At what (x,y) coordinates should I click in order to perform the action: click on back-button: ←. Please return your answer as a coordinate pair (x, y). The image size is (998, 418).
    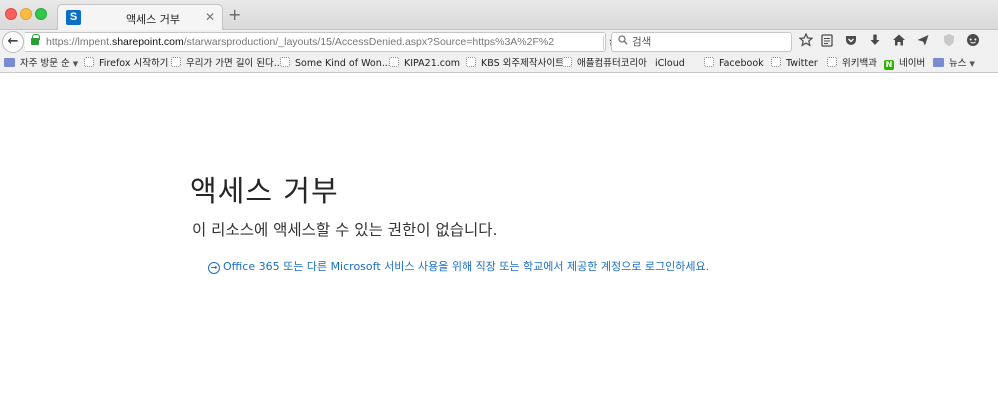
    Looking at the image, I should click on (13, 42).